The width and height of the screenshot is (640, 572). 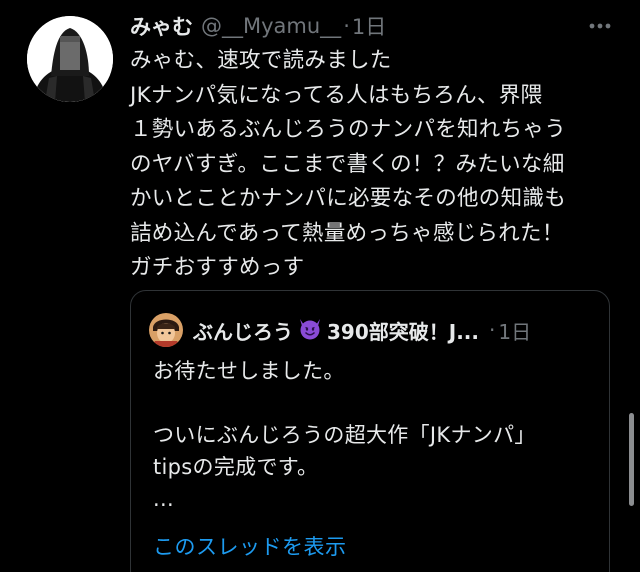 I want to click on quoted-text-line: tipsの完成です。, so click(x=236, y=467).